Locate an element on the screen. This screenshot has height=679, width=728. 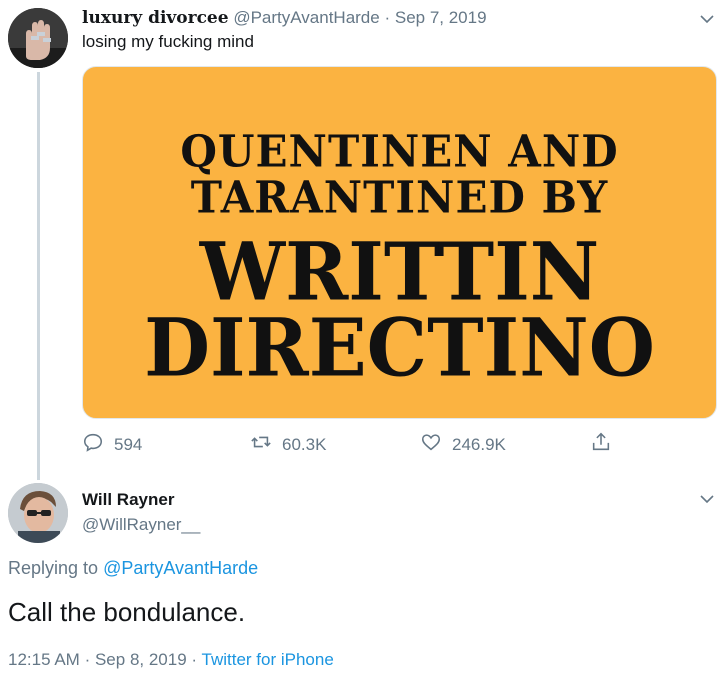
like-count: 246.9K is located at coordinates (479, 444).